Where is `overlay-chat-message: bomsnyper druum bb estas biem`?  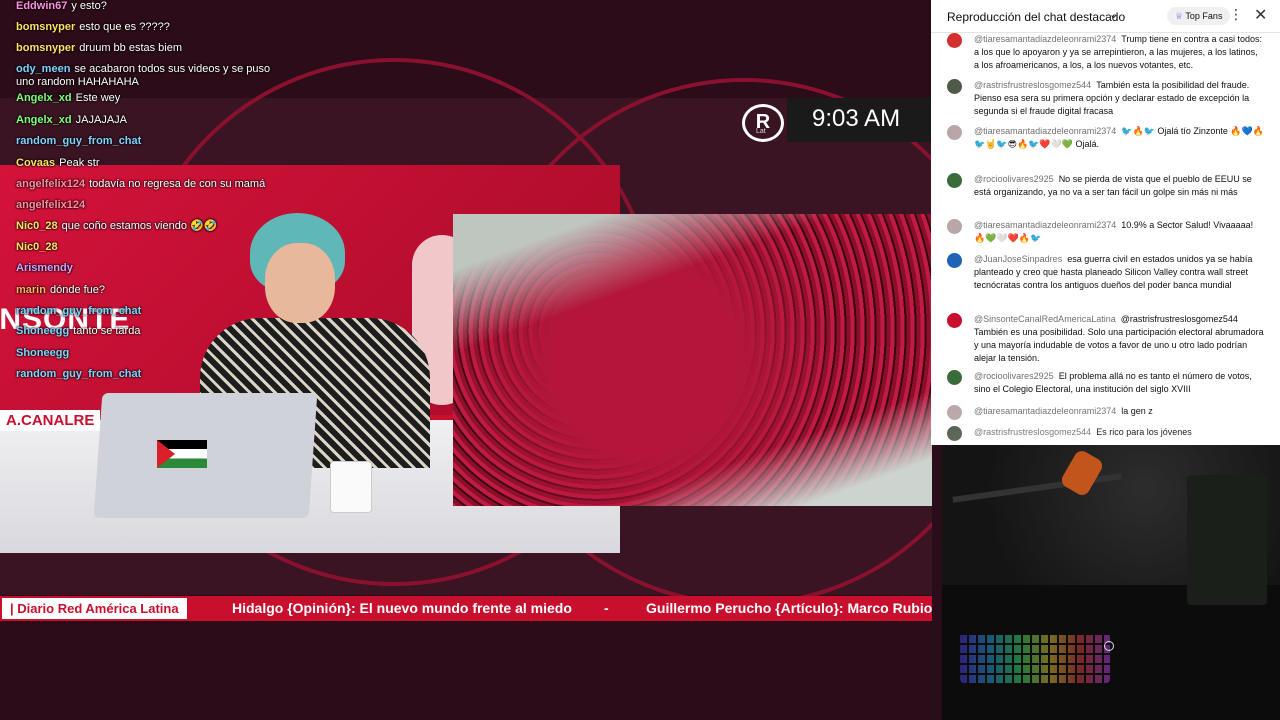 overlay-chat-message: bomsnyper druum bb estas biem is located at coordinates (151, 48).